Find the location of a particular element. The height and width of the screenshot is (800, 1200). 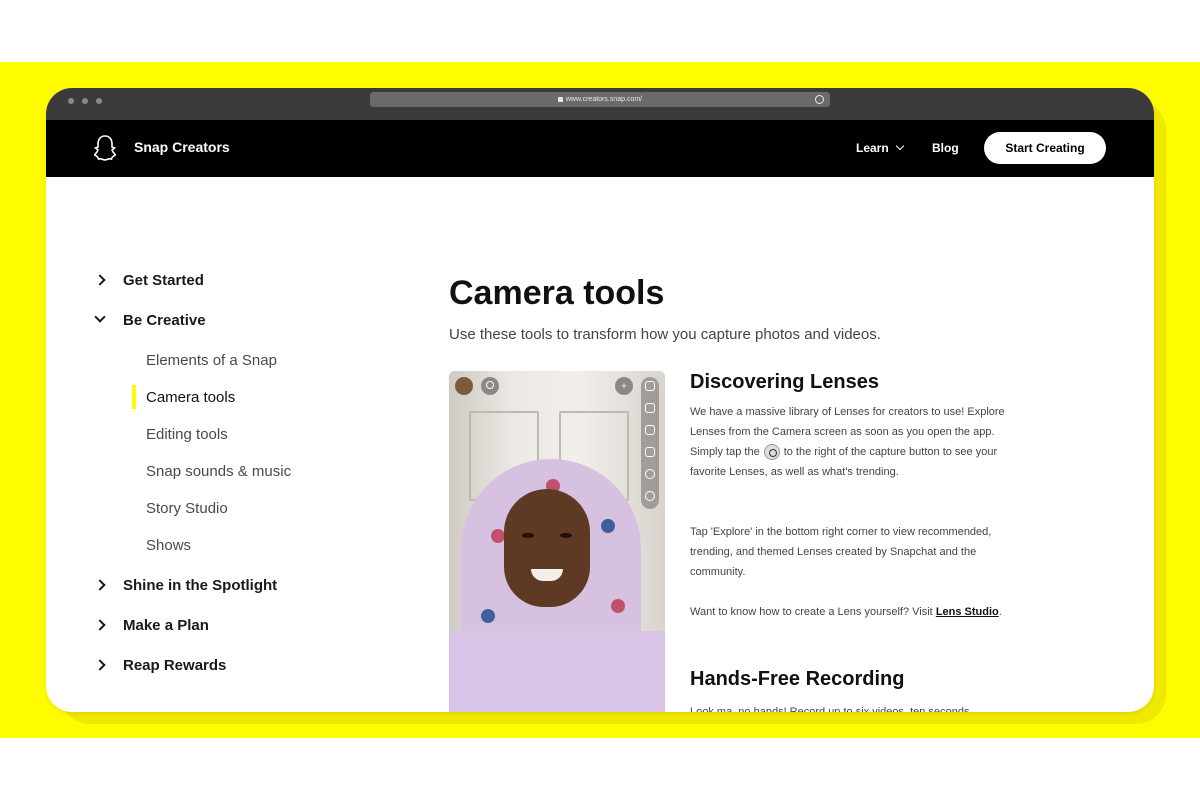

url-text: www.creators.snap.com/ is located at coordinates (604, 99).